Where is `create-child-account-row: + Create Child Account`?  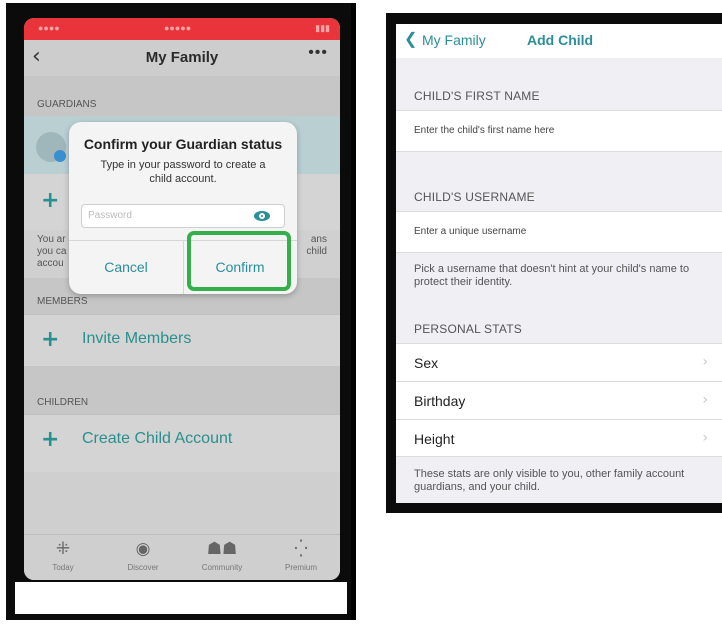 create-child-account-row: + Create Child Account is located at coordinates (182, 443).